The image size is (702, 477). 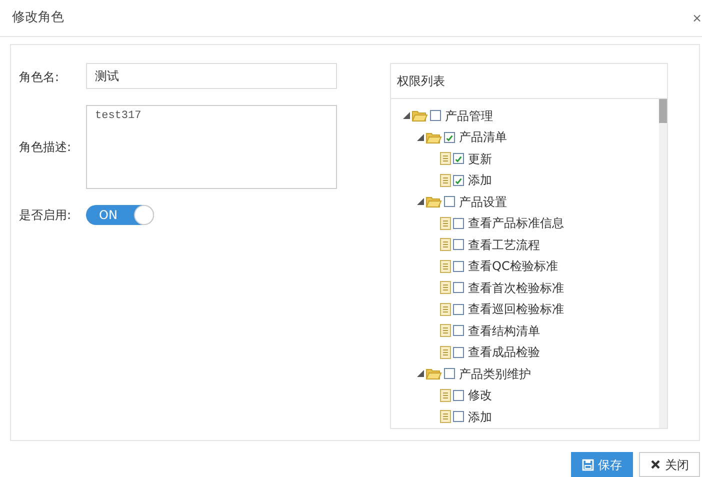 What do you see at coordinates (495, 373) in the screenshot?
I see `tree-item: 产品类别维护` at bounding box center [495, 373].